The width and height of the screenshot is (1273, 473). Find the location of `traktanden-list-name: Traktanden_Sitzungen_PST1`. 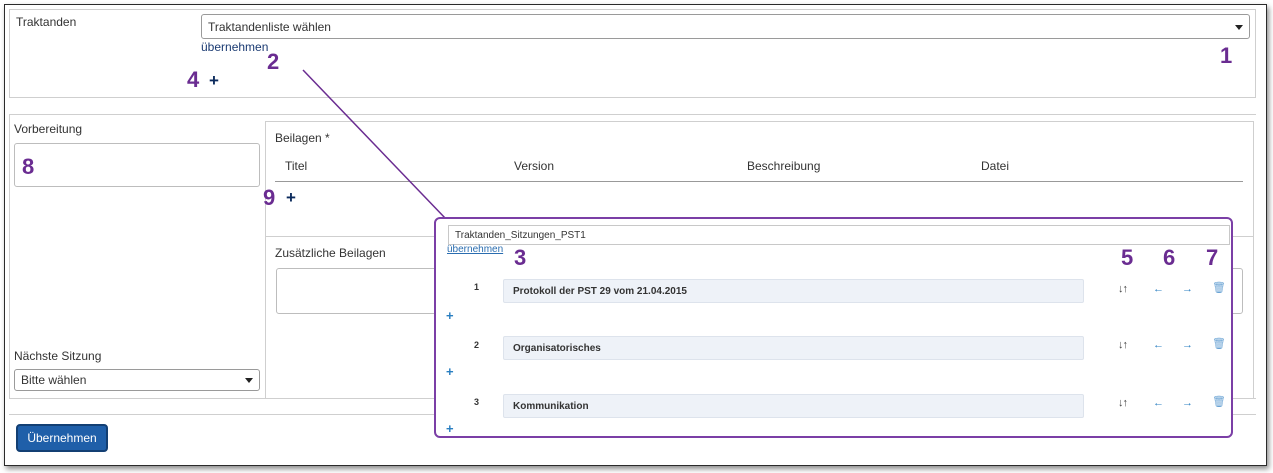

traktanden-list-name: Traktanden_Sitzungen_PST1 is located at coordinates (520, 235).